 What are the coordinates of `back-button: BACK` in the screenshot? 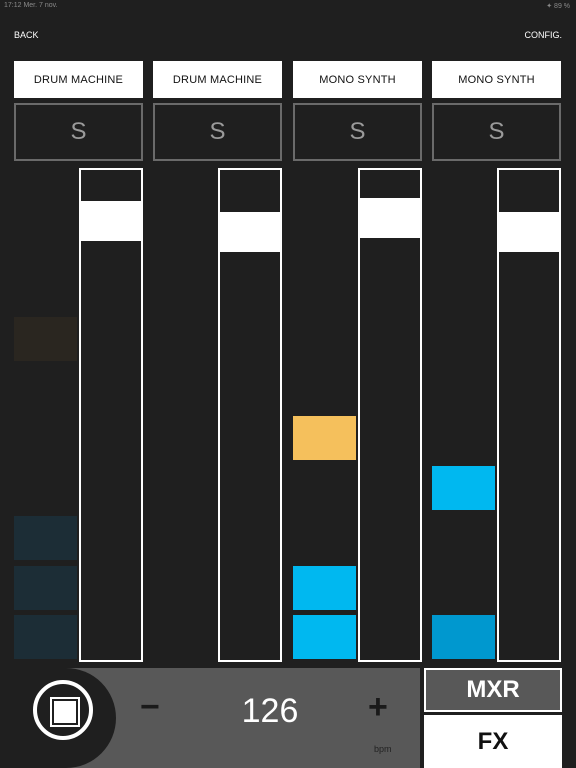 It's located at (26, 35).